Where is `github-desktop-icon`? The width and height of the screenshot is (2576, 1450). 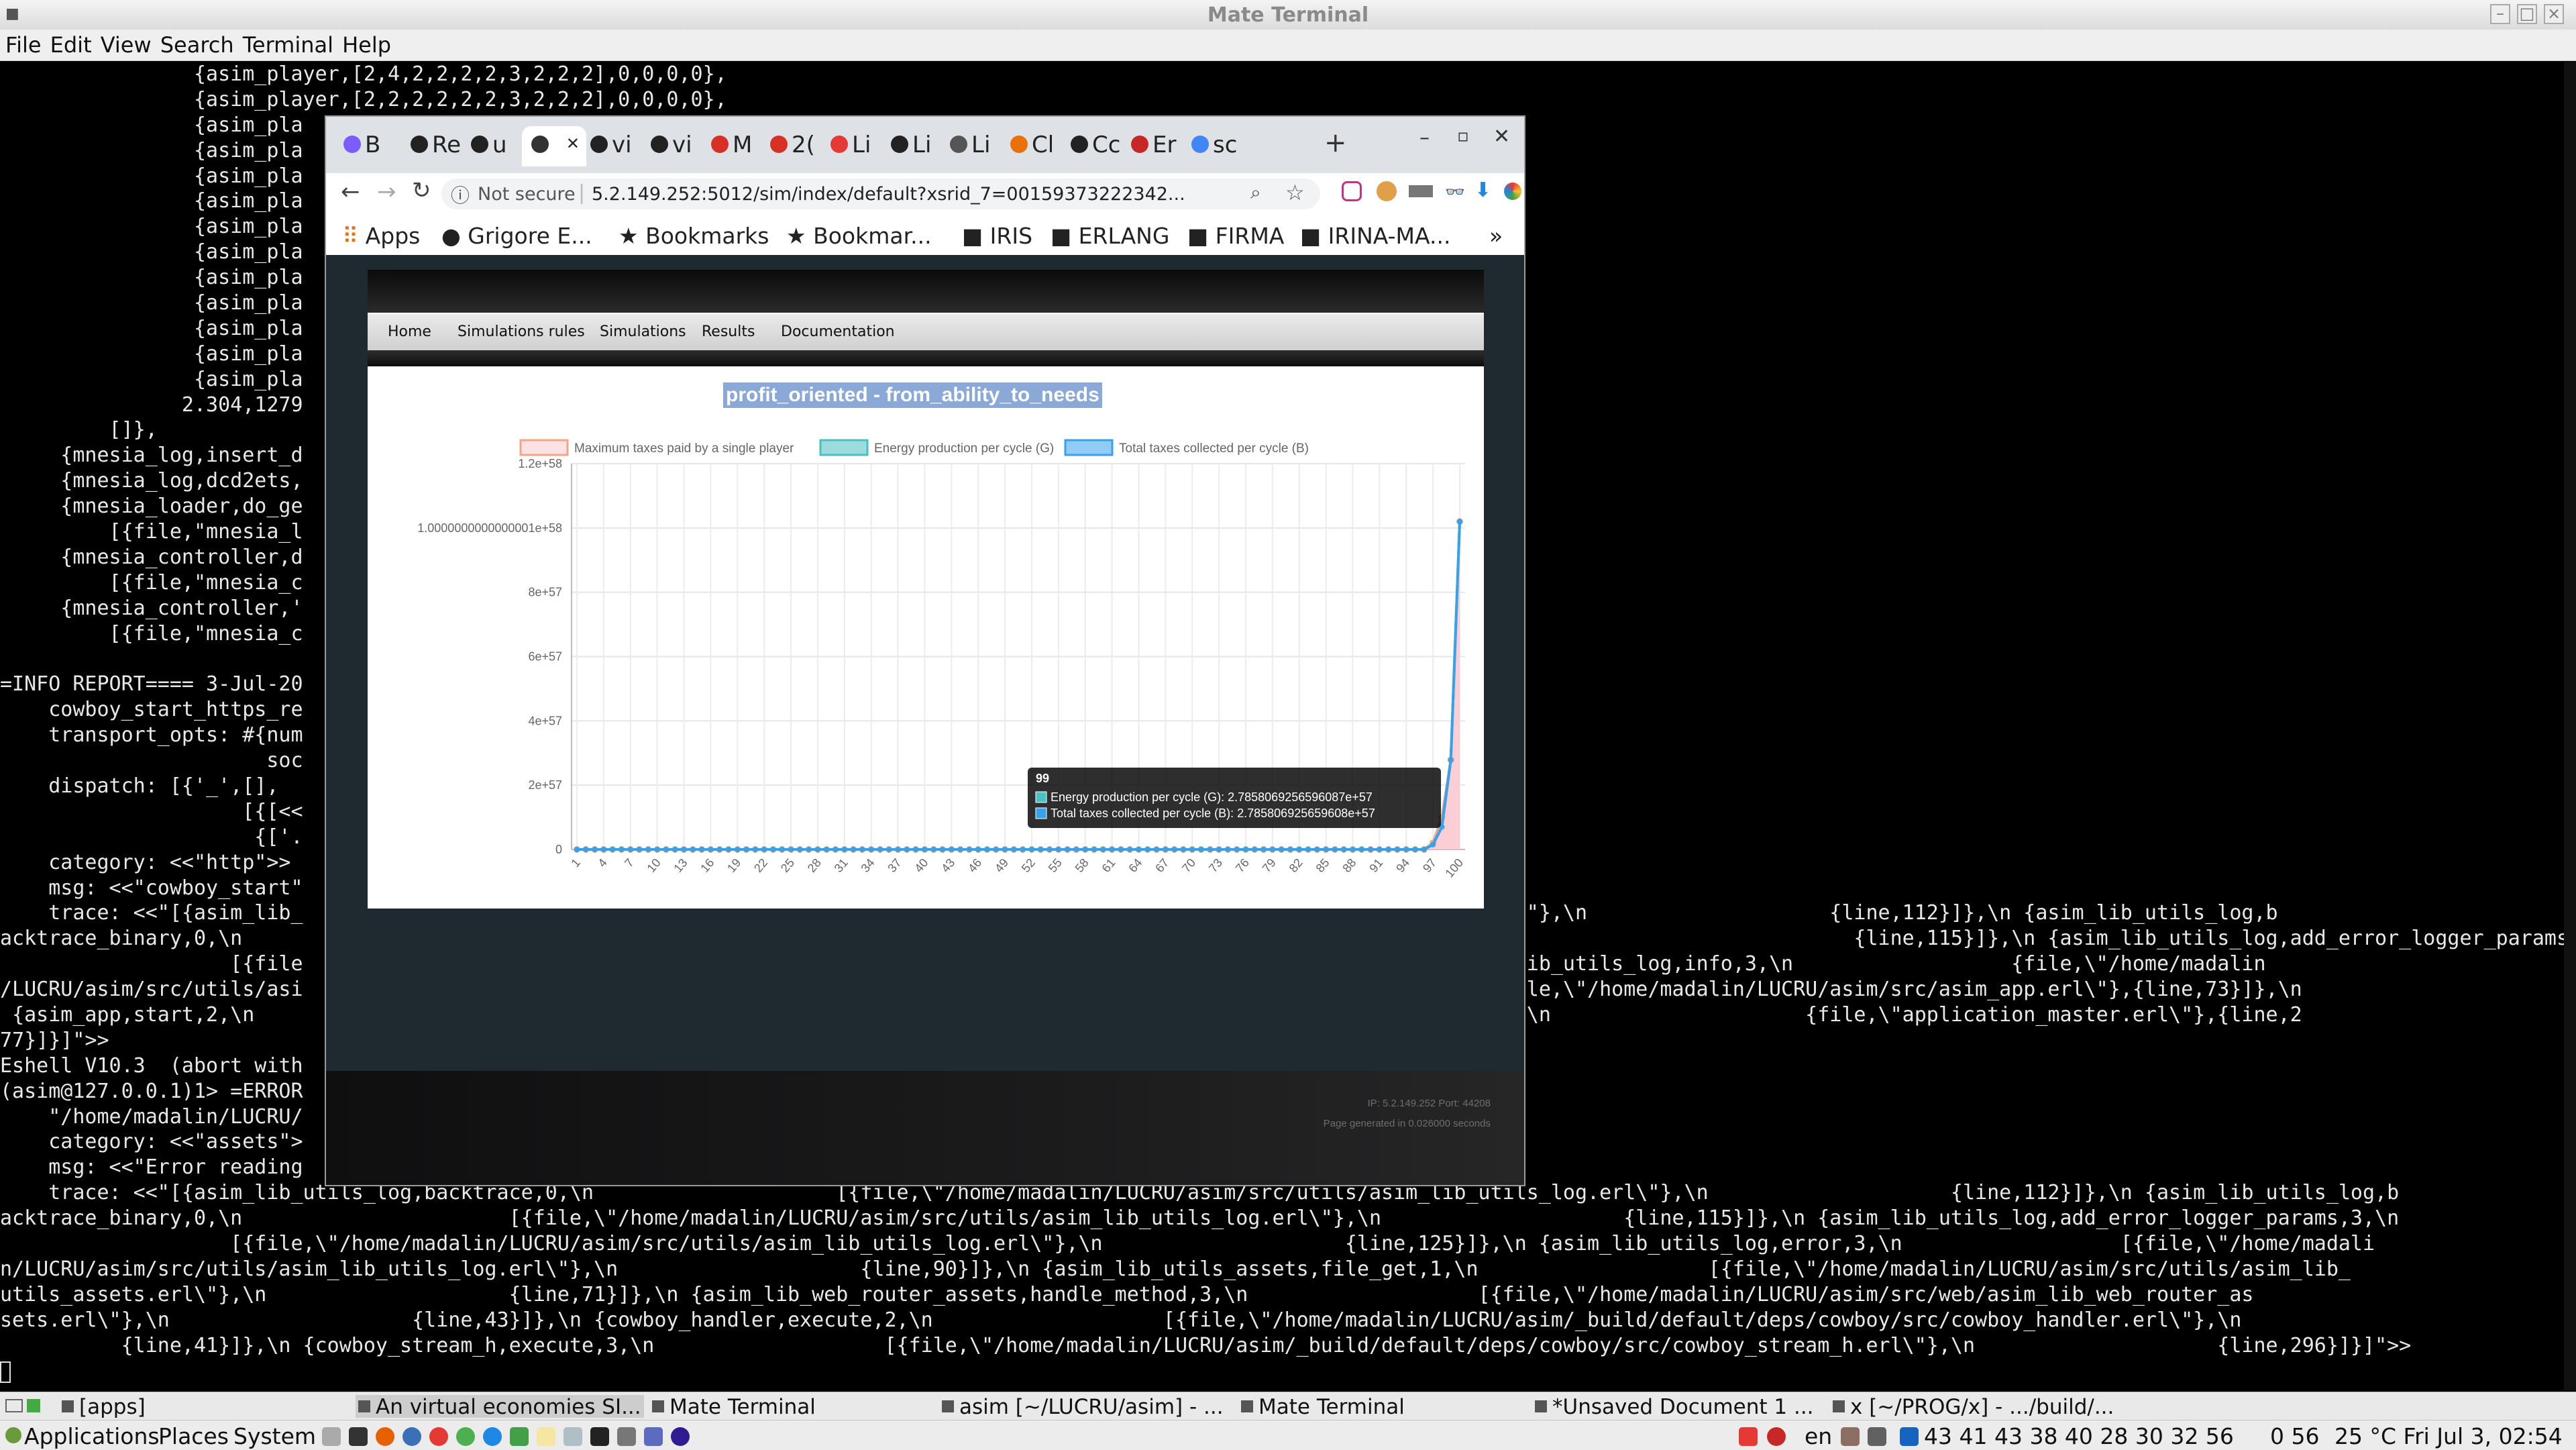 github-desktop-icon is located at coordinates (411, 1437).